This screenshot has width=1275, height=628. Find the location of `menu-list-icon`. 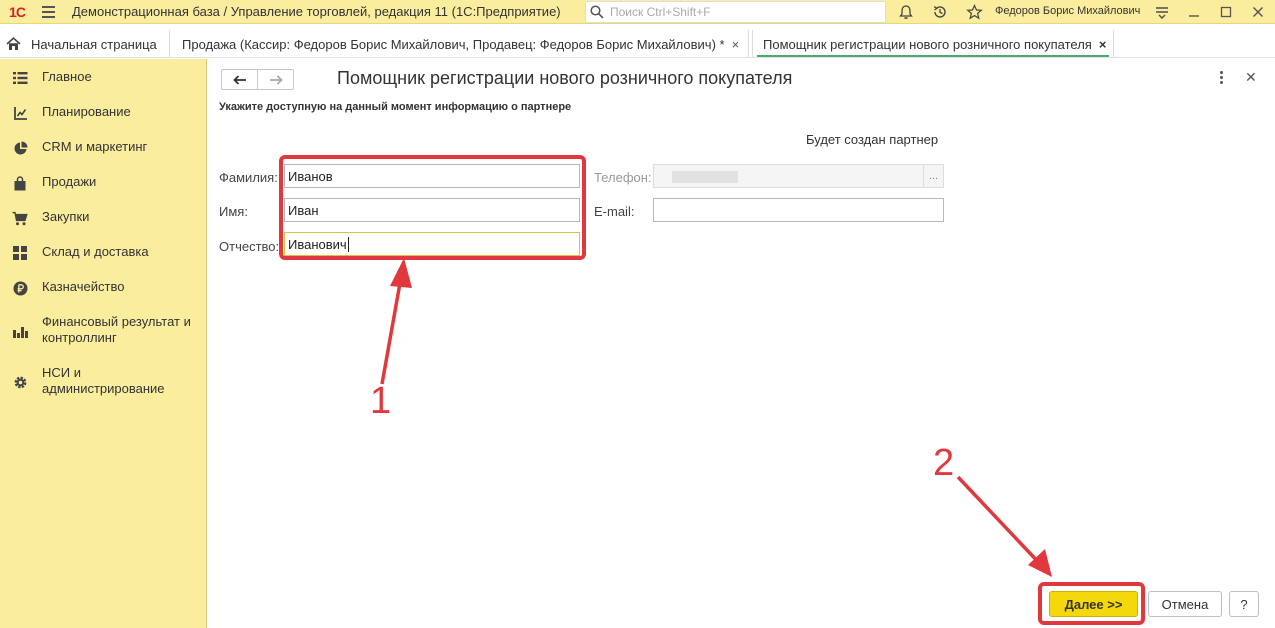

menu-list-icon is located at coordinates (20, 78).